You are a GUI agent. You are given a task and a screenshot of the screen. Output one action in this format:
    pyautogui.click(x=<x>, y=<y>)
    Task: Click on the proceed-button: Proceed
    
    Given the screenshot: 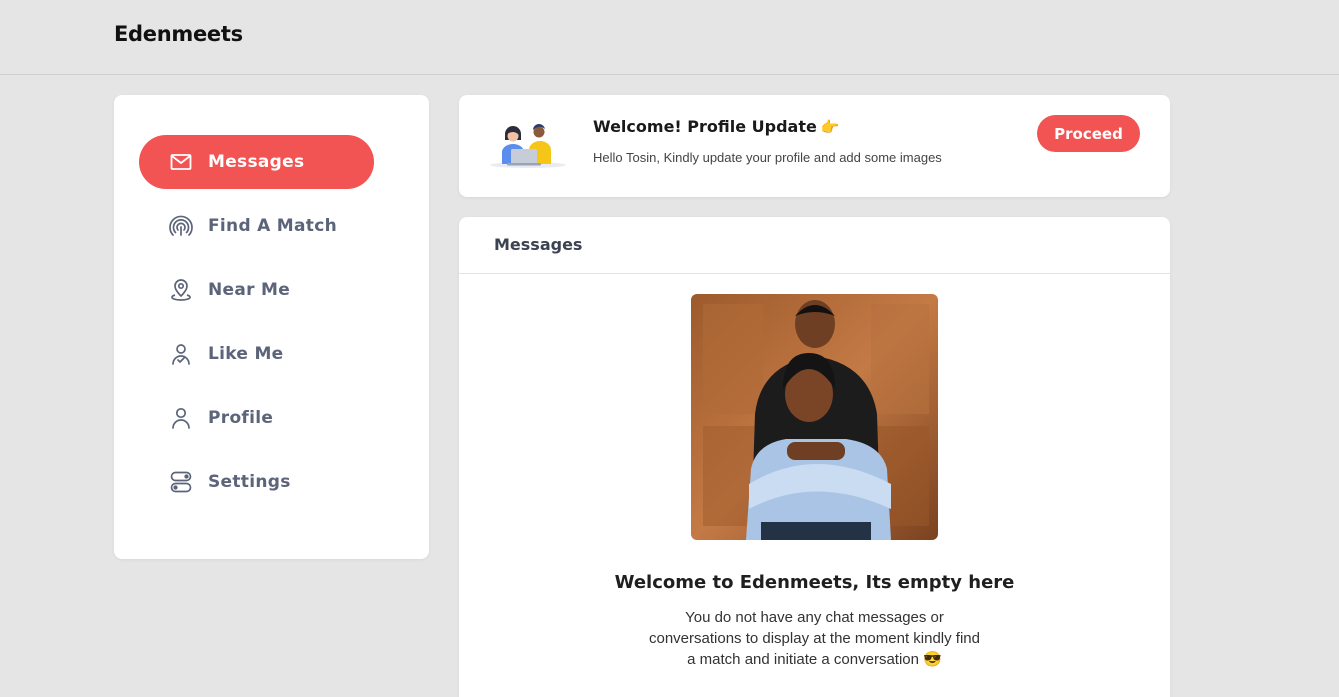 What is the action you would take?
    pyautogui.click(x=1088, y=133)
    